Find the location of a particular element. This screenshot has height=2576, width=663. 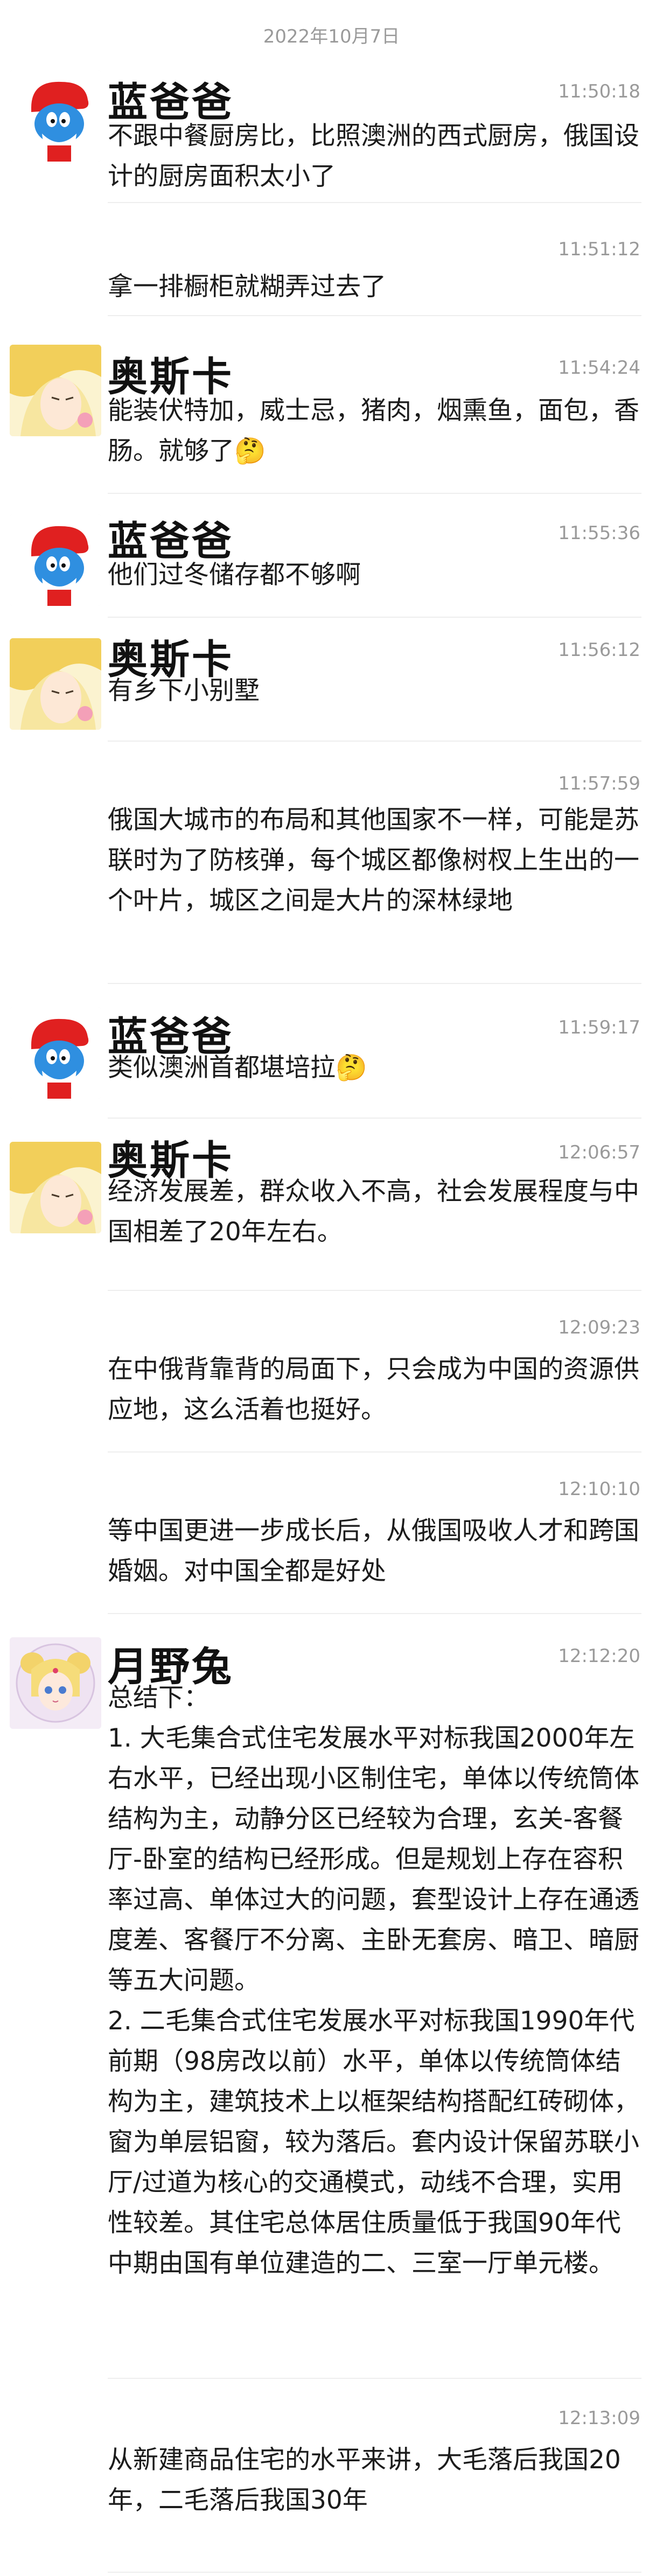

message-text: 等中国更进一步成长后，从俄国吸收人才和跨国婚姻。对中国全都是好处 is located at coordinates (374, 1551).